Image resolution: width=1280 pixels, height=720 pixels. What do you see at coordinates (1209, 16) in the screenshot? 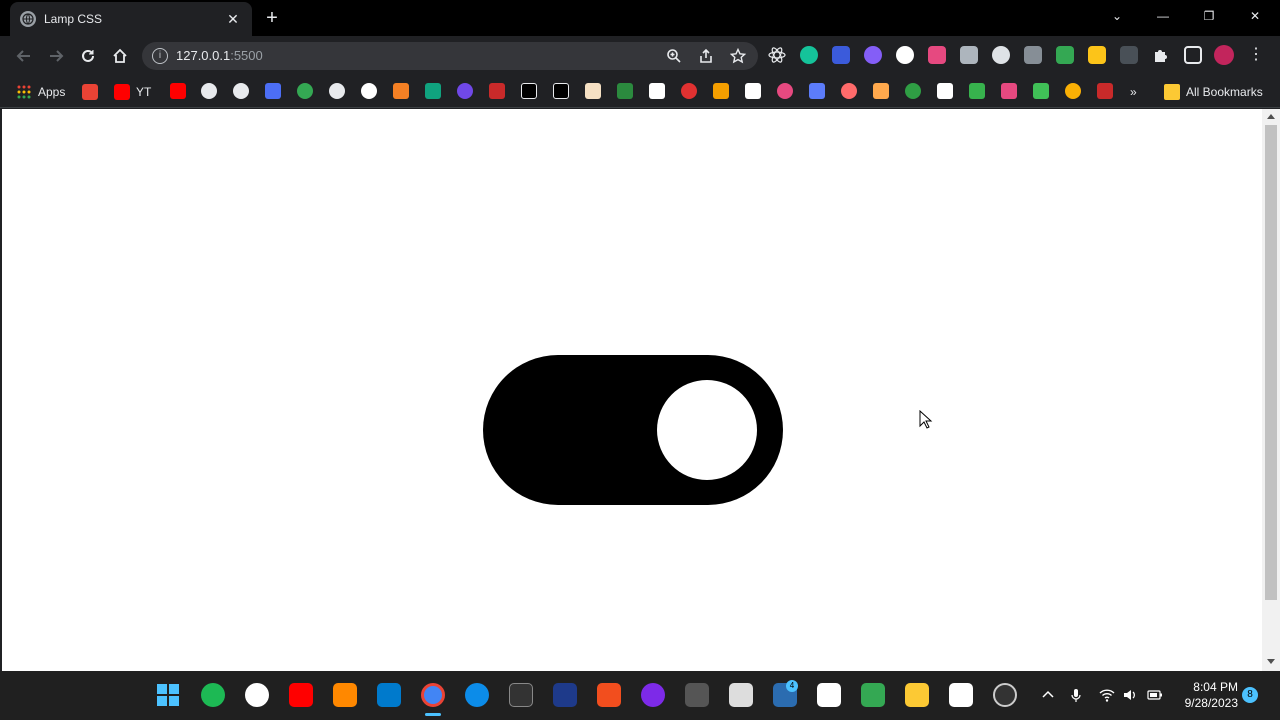
I see `restore-button: ❐` at bounding box center [1209, 16].